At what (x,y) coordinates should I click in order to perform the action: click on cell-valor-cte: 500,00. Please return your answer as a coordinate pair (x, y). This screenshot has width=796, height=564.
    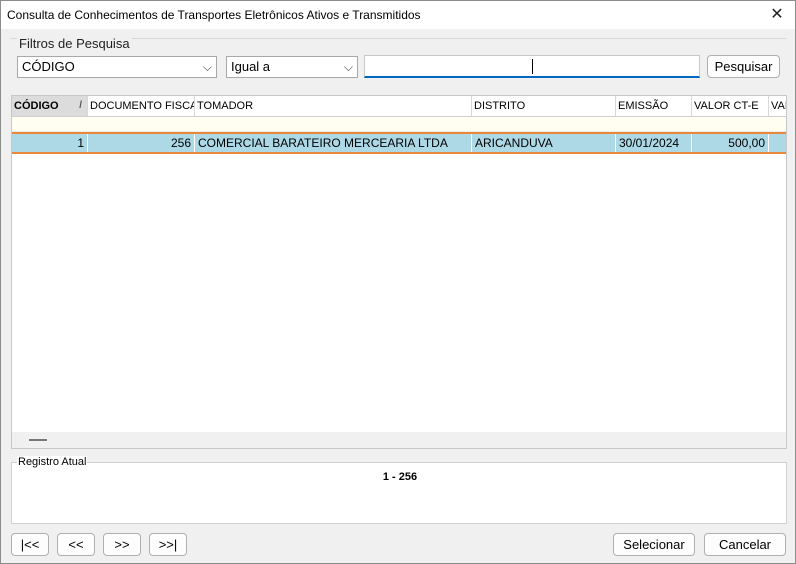
    Looking at the image, I should click on (730, 143).